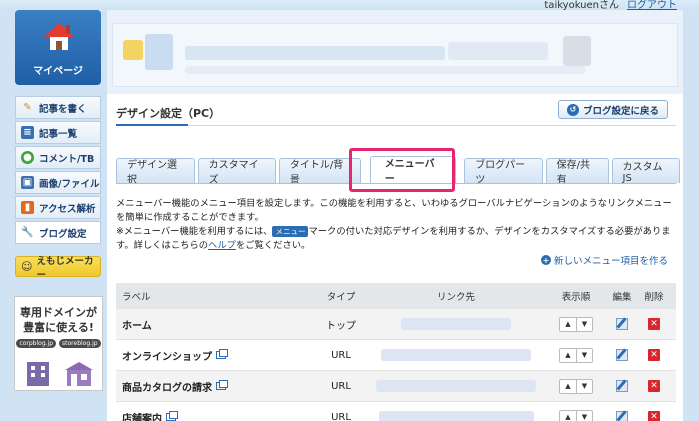 The height and width of the screenshot is (421, 699). What do you see at coordinates (646, 171) in the screenshot?
I see `tab-custom-js: カスタムJS` at bounding box center [646, 171].